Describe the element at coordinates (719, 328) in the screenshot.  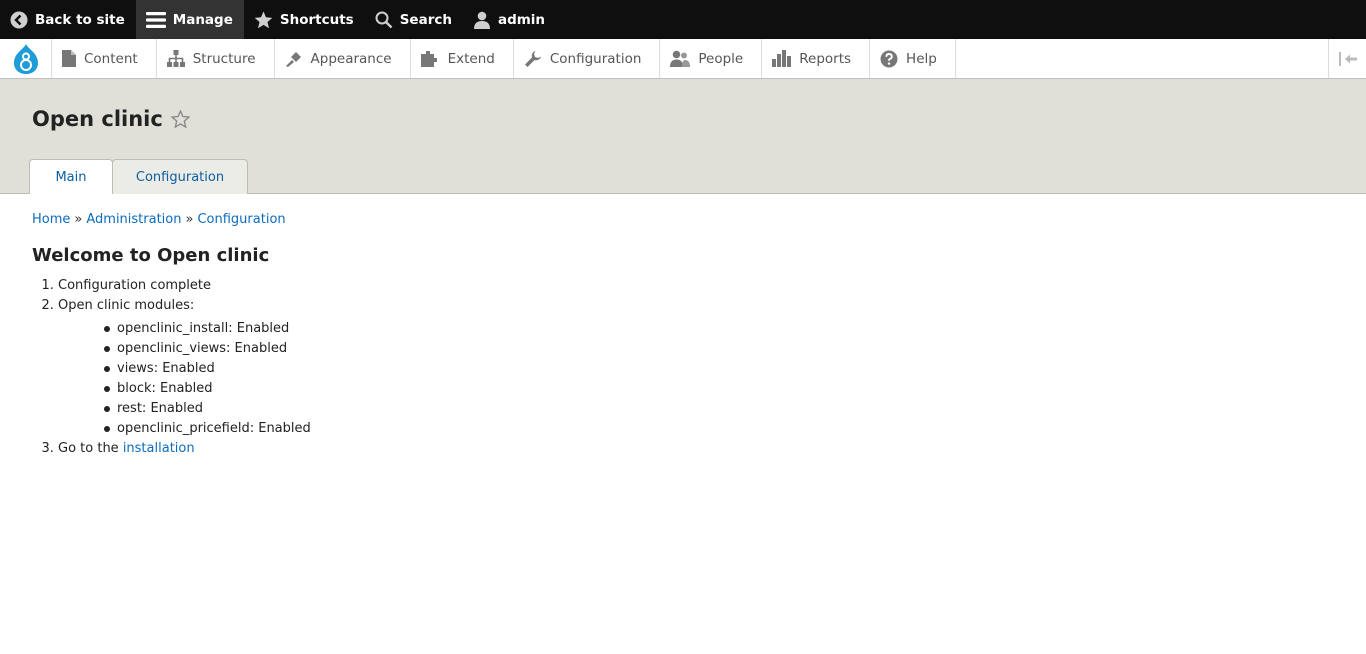
I see `module-item: openclinic_install: Enabled` at that location.